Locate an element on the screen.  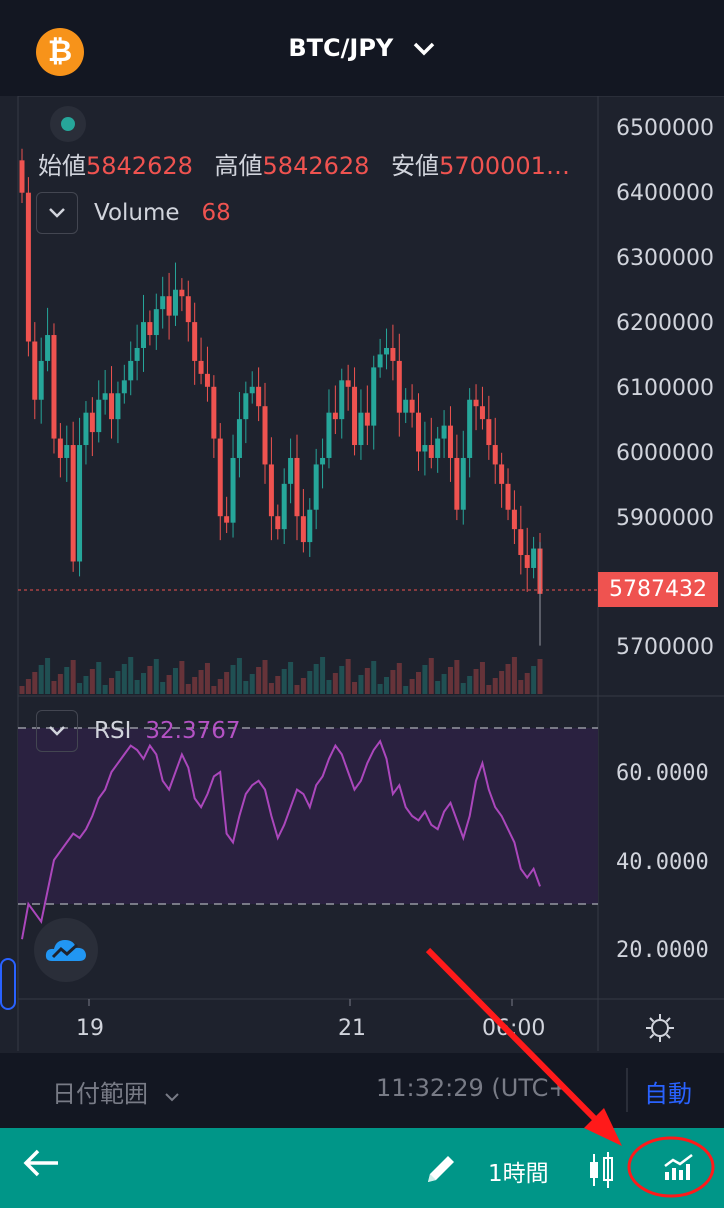
rsi-collapse-button is located at coordinates (57, 731).